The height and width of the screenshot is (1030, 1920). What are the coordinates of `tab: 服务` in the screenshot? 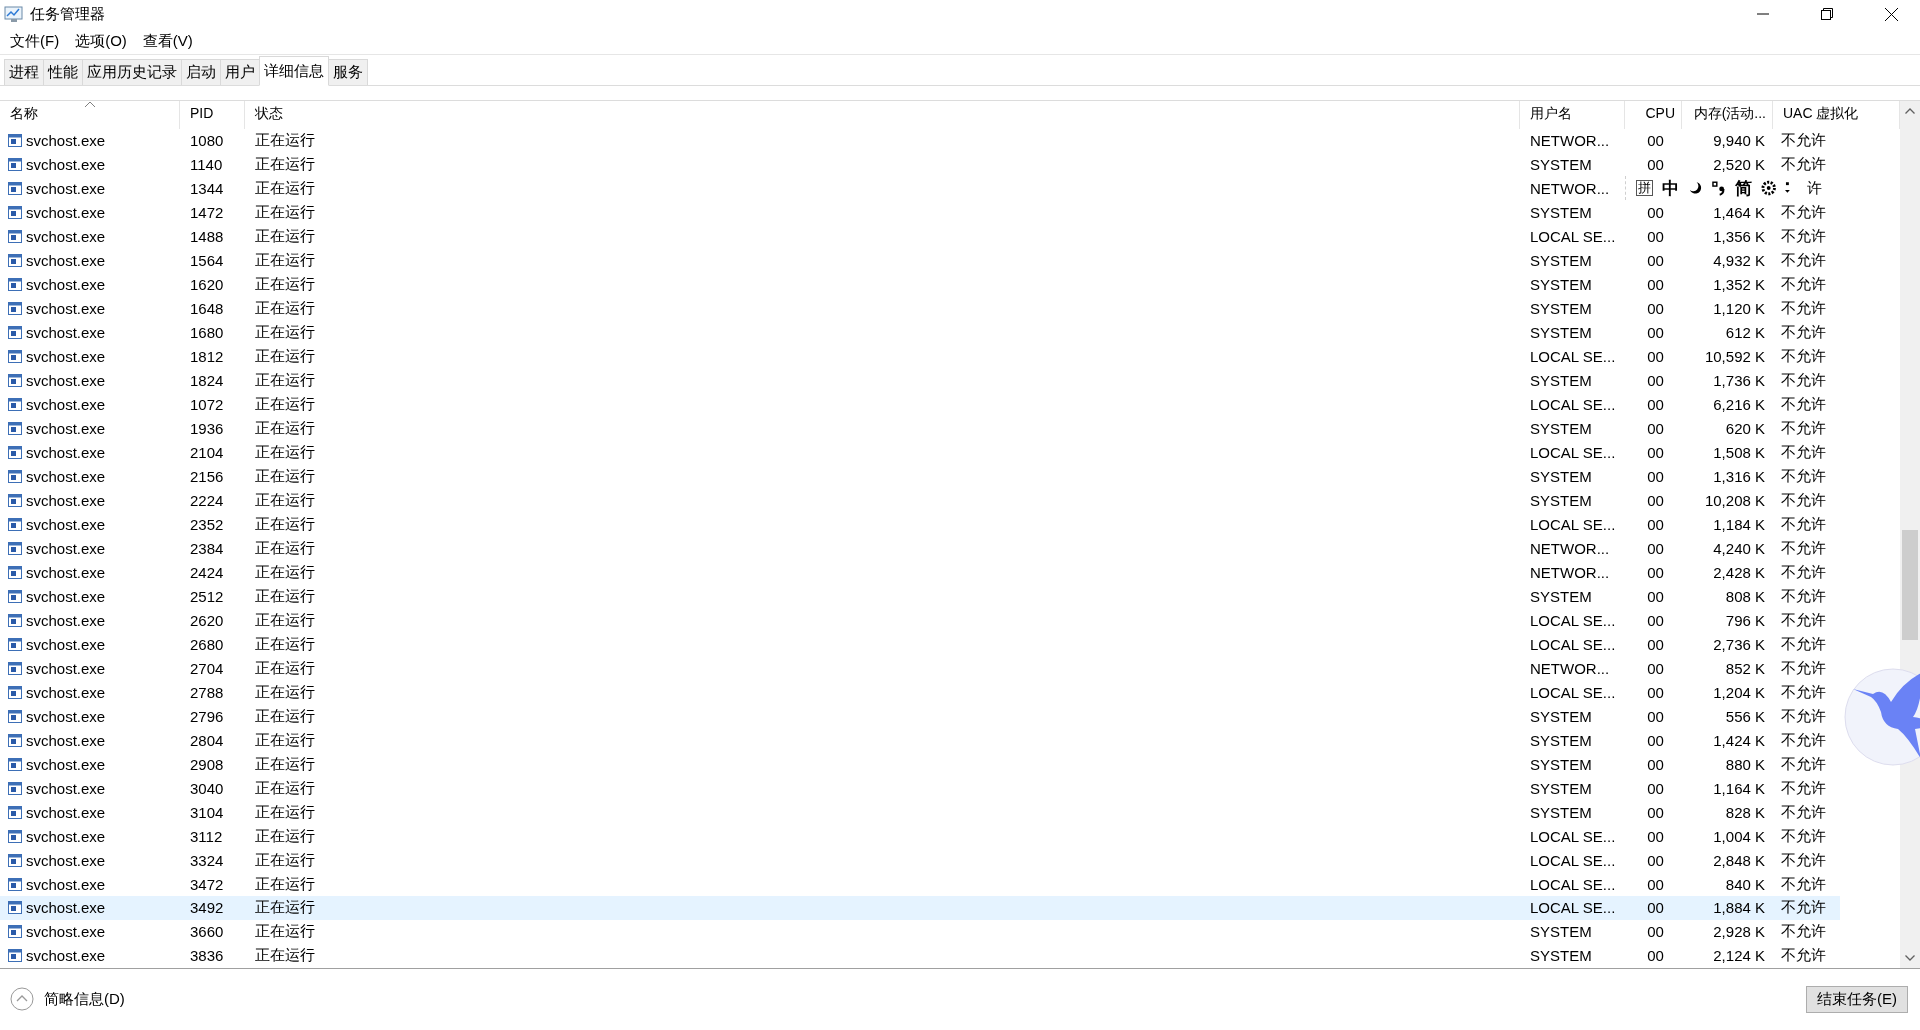 It's located at (348, 72).